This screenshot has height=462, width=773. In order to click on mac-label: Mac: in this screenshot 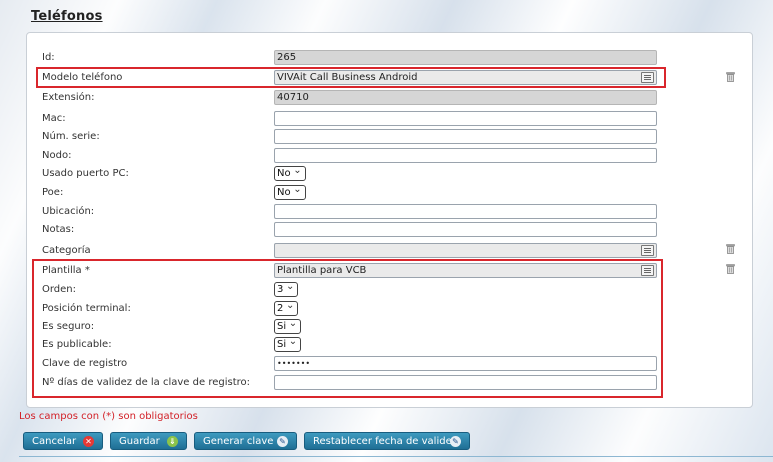, I will do `click(54, 118)`.